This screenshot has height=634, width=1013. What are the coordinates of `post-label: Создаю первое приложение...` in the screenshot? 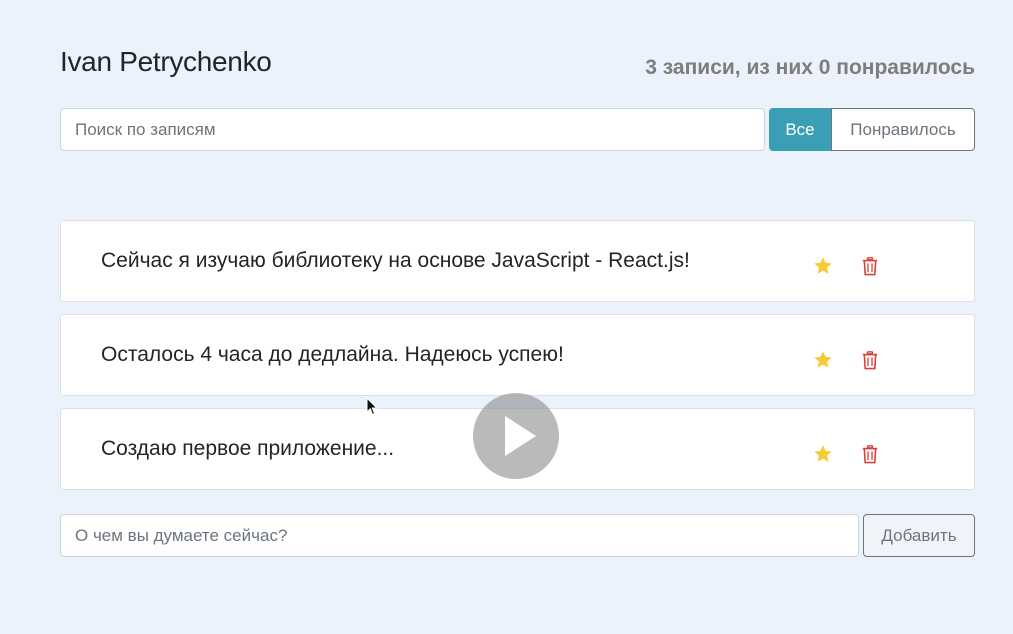 It's located at (247, 449).